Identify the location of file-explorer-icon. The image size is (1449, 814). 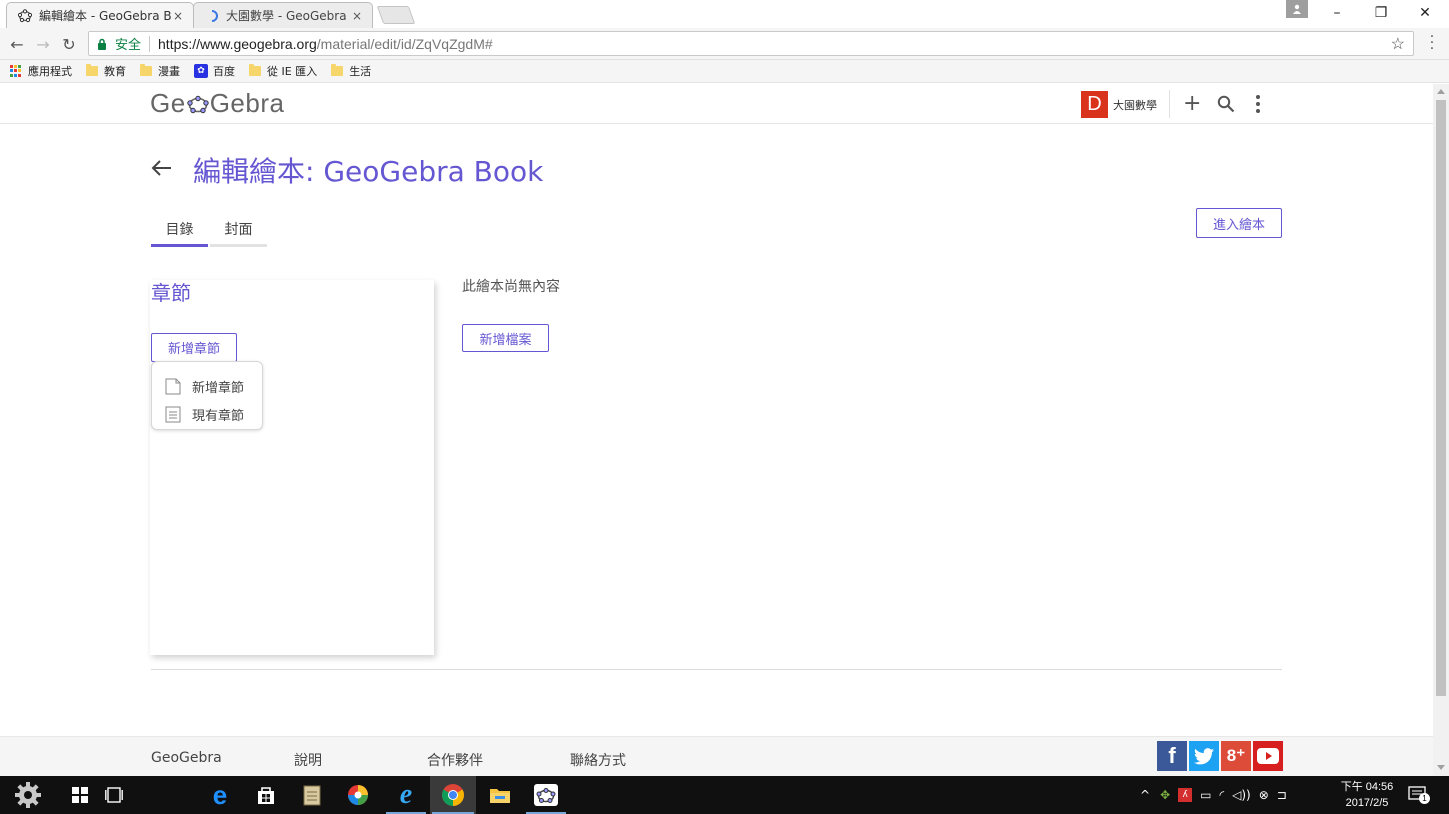
(500, 795).